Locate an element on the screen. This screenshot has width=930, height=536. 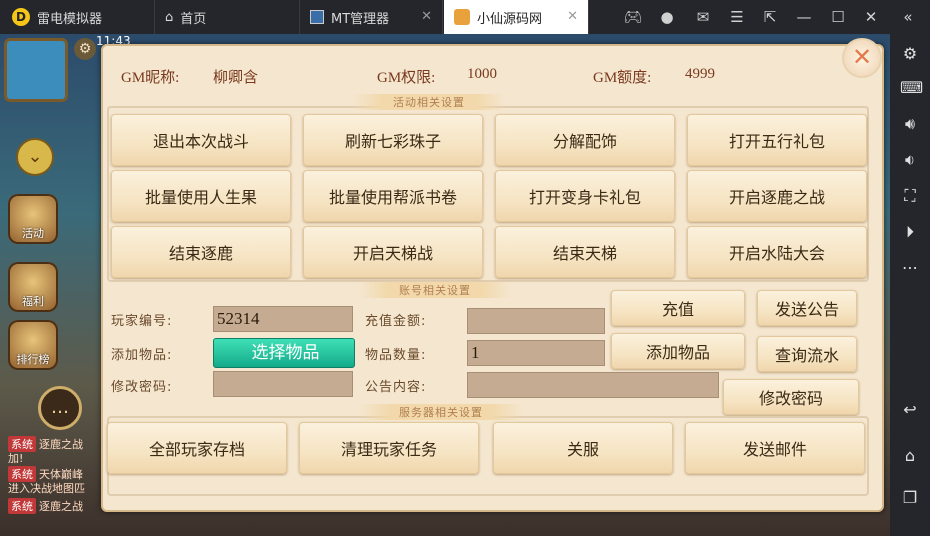
tab-label: MT管理器 is located at coordinates (360, 19).